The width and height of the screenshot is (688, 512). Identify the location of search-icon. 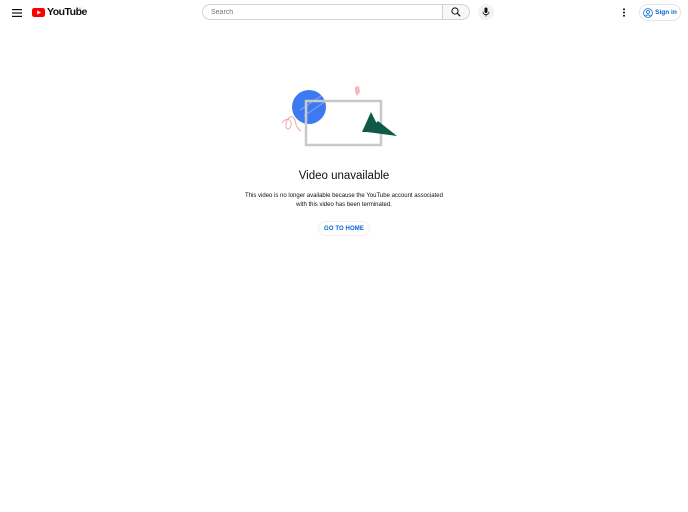
(456, 12).